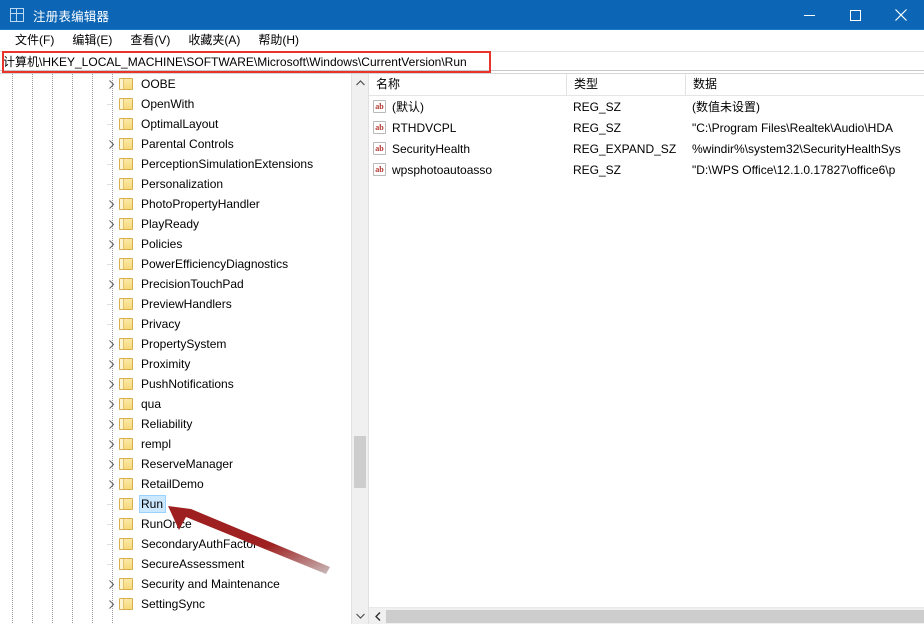 The height and width of the screenshot is (624, 924). I want to click on tree-item-label: Privacy, so click(161, 324).